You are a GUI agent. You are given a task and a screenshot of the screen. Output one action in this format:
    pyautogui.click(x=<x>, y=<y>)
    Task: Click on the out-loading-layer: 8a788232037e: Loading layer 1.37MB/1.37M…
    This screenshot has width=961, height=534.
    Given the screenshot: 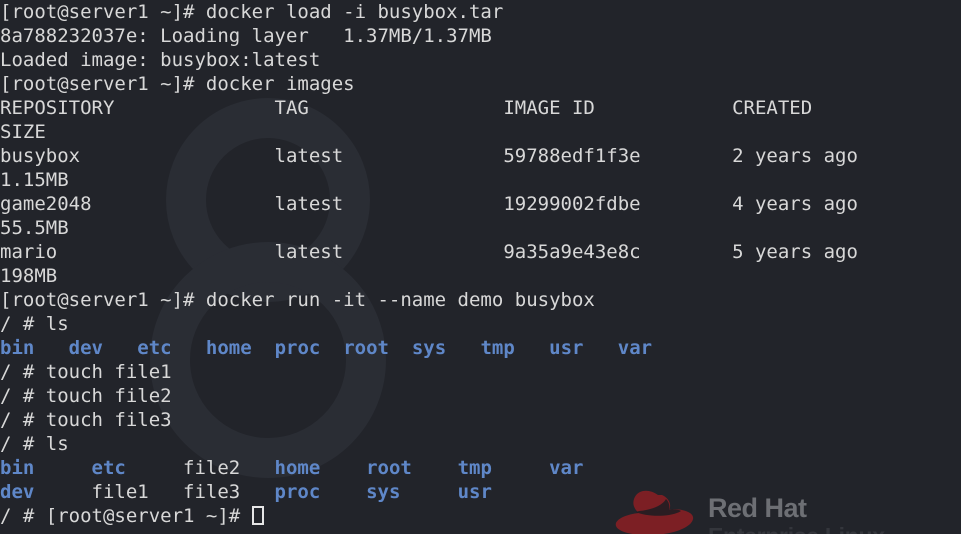 What is the action you would take?
    pyautogui.click(x=246, y=36)
    